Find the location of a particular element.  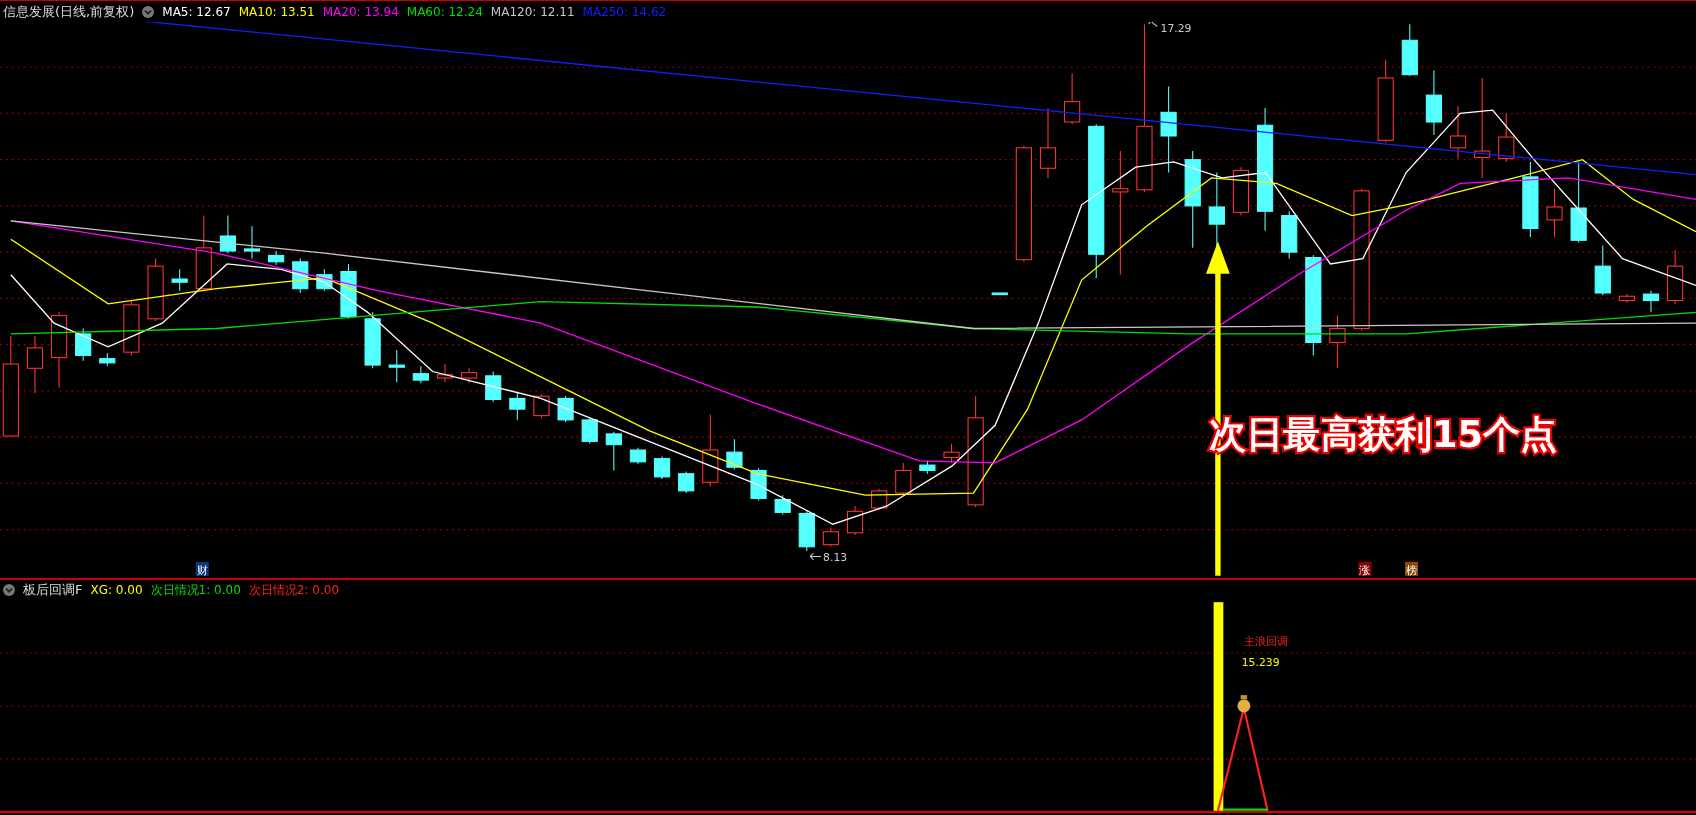

indicator-value: MA20: 13.94 is located at coordinates (360, 11).